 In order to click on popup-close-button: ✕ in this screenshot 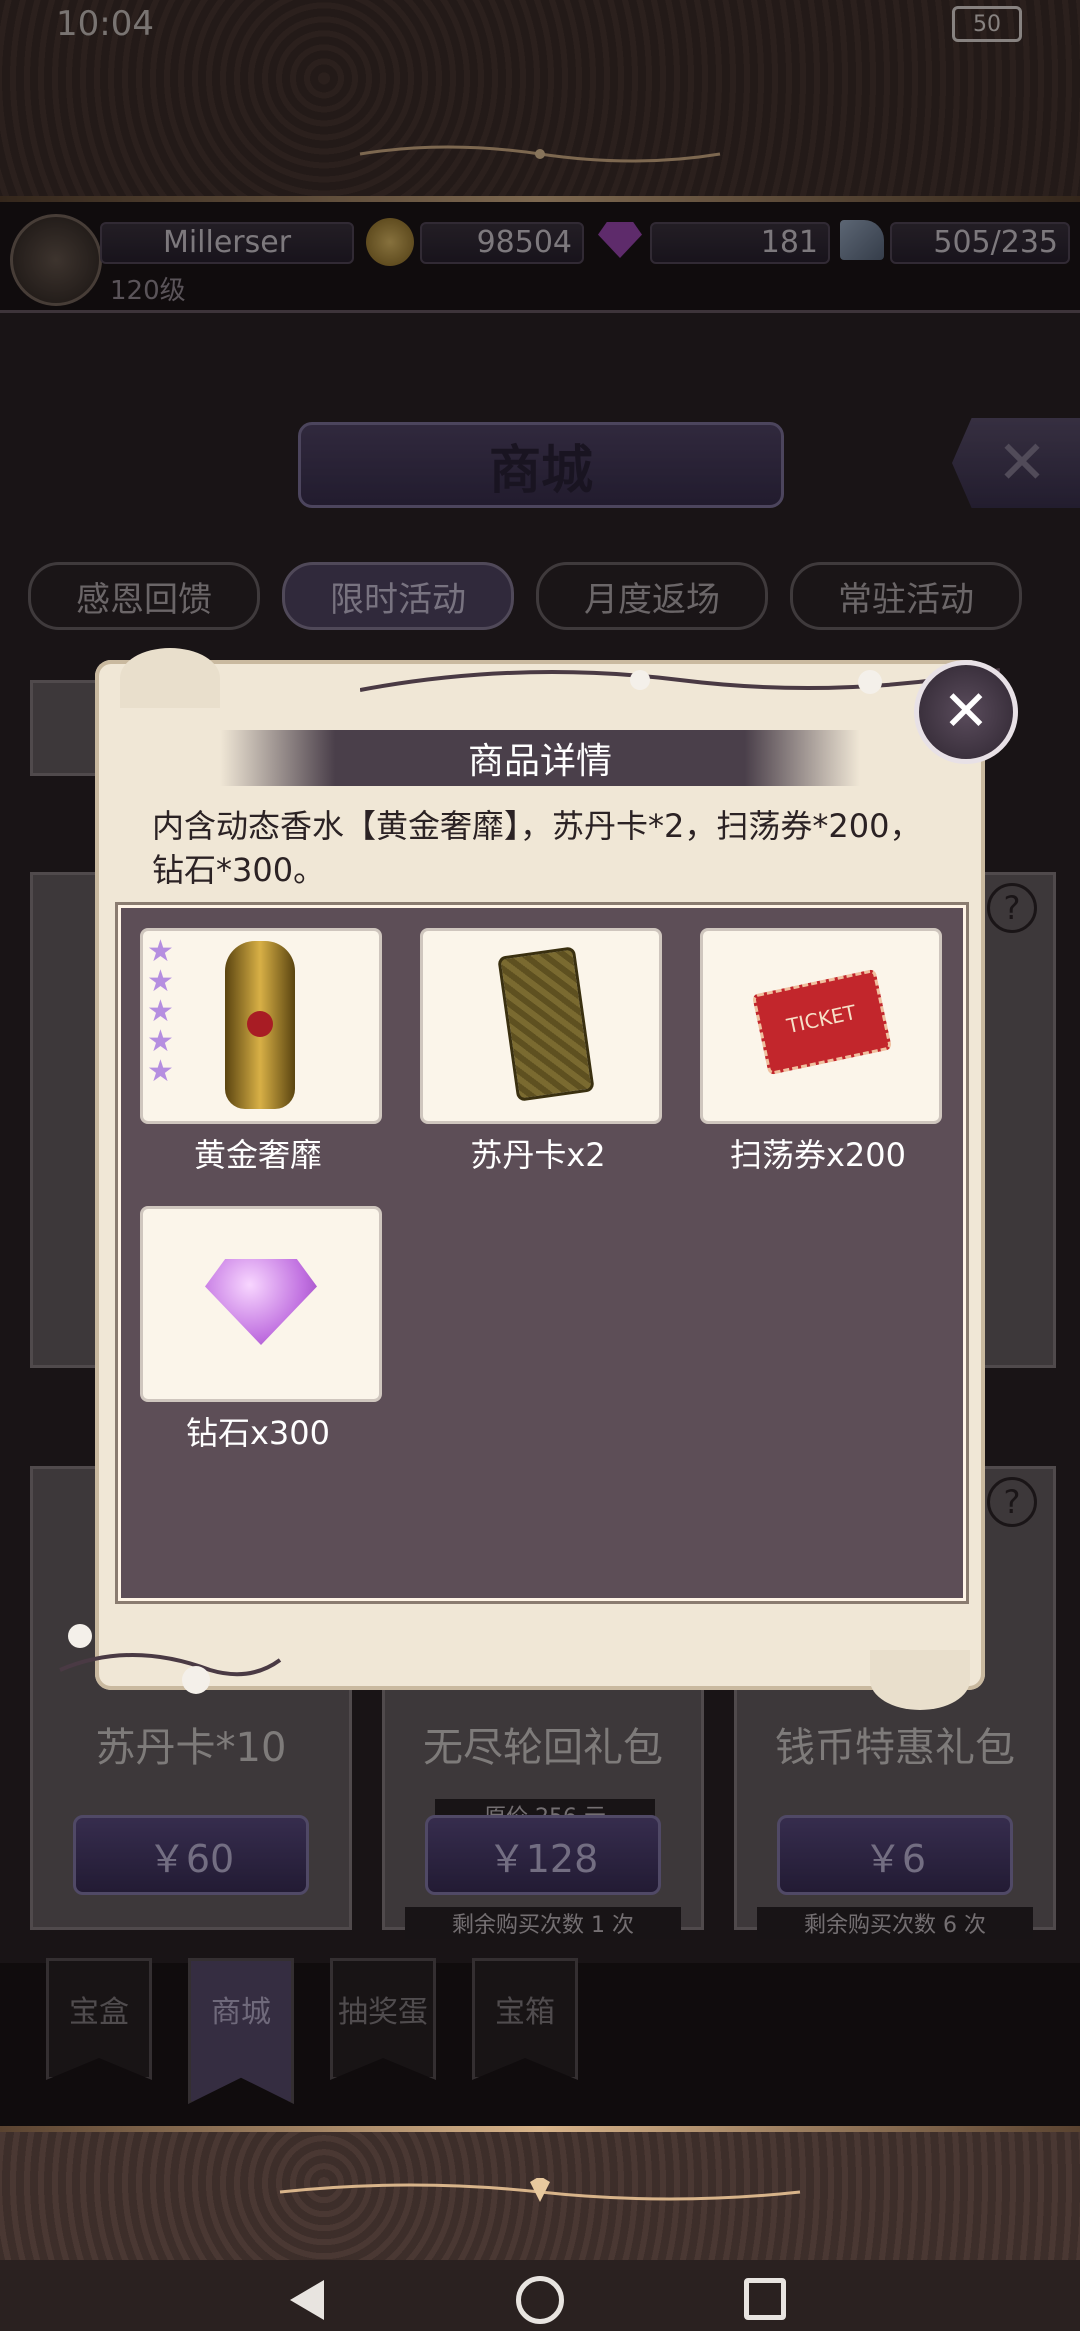, I will do `click(966, 712)`.